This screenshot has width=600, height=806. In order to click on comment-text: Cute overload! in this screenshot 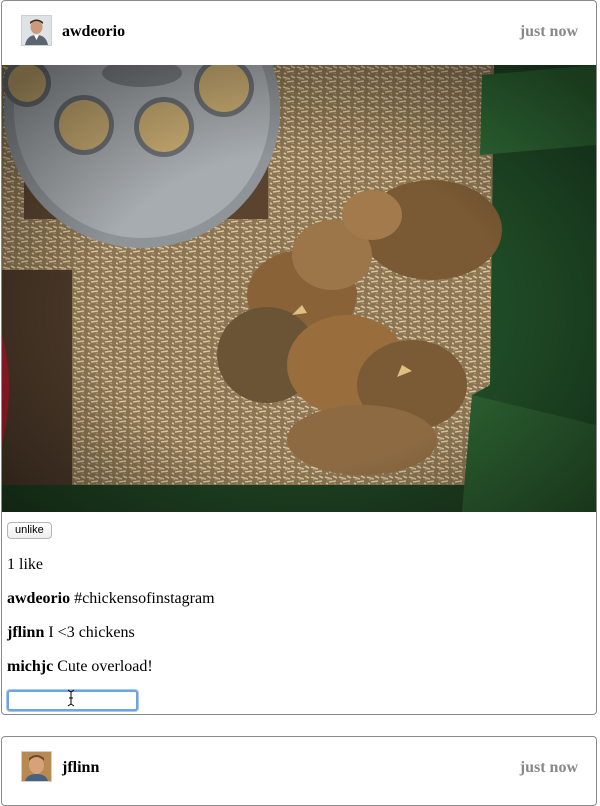, I will do `click(105, 666)`.